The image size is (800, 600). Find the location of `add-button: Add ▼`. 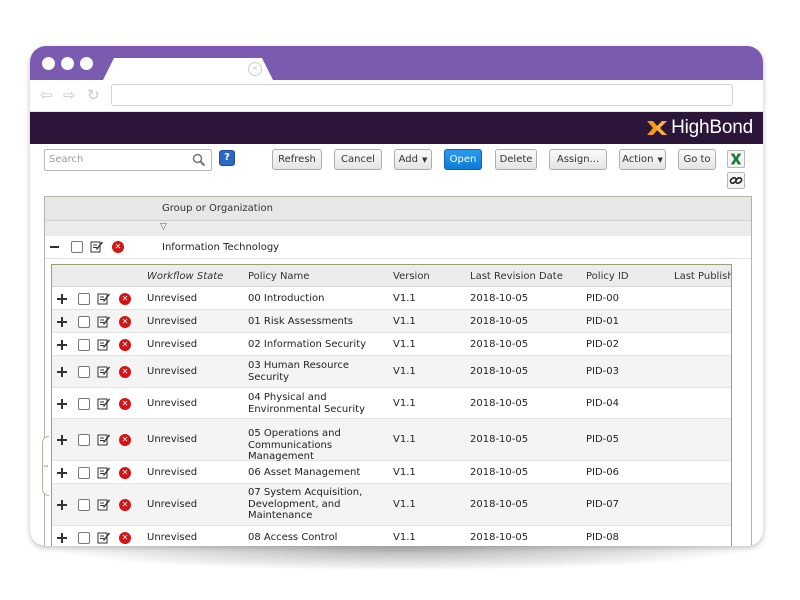

add-button: Add ▼ is located at coordinates (413, 159).